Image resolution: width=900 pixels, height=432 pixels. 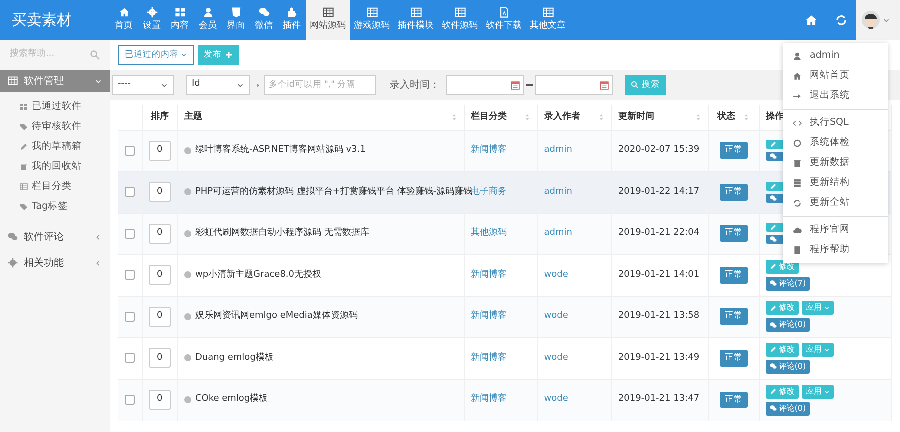 I want to click on nav-tab: 界面, so click(x=236, y=20).